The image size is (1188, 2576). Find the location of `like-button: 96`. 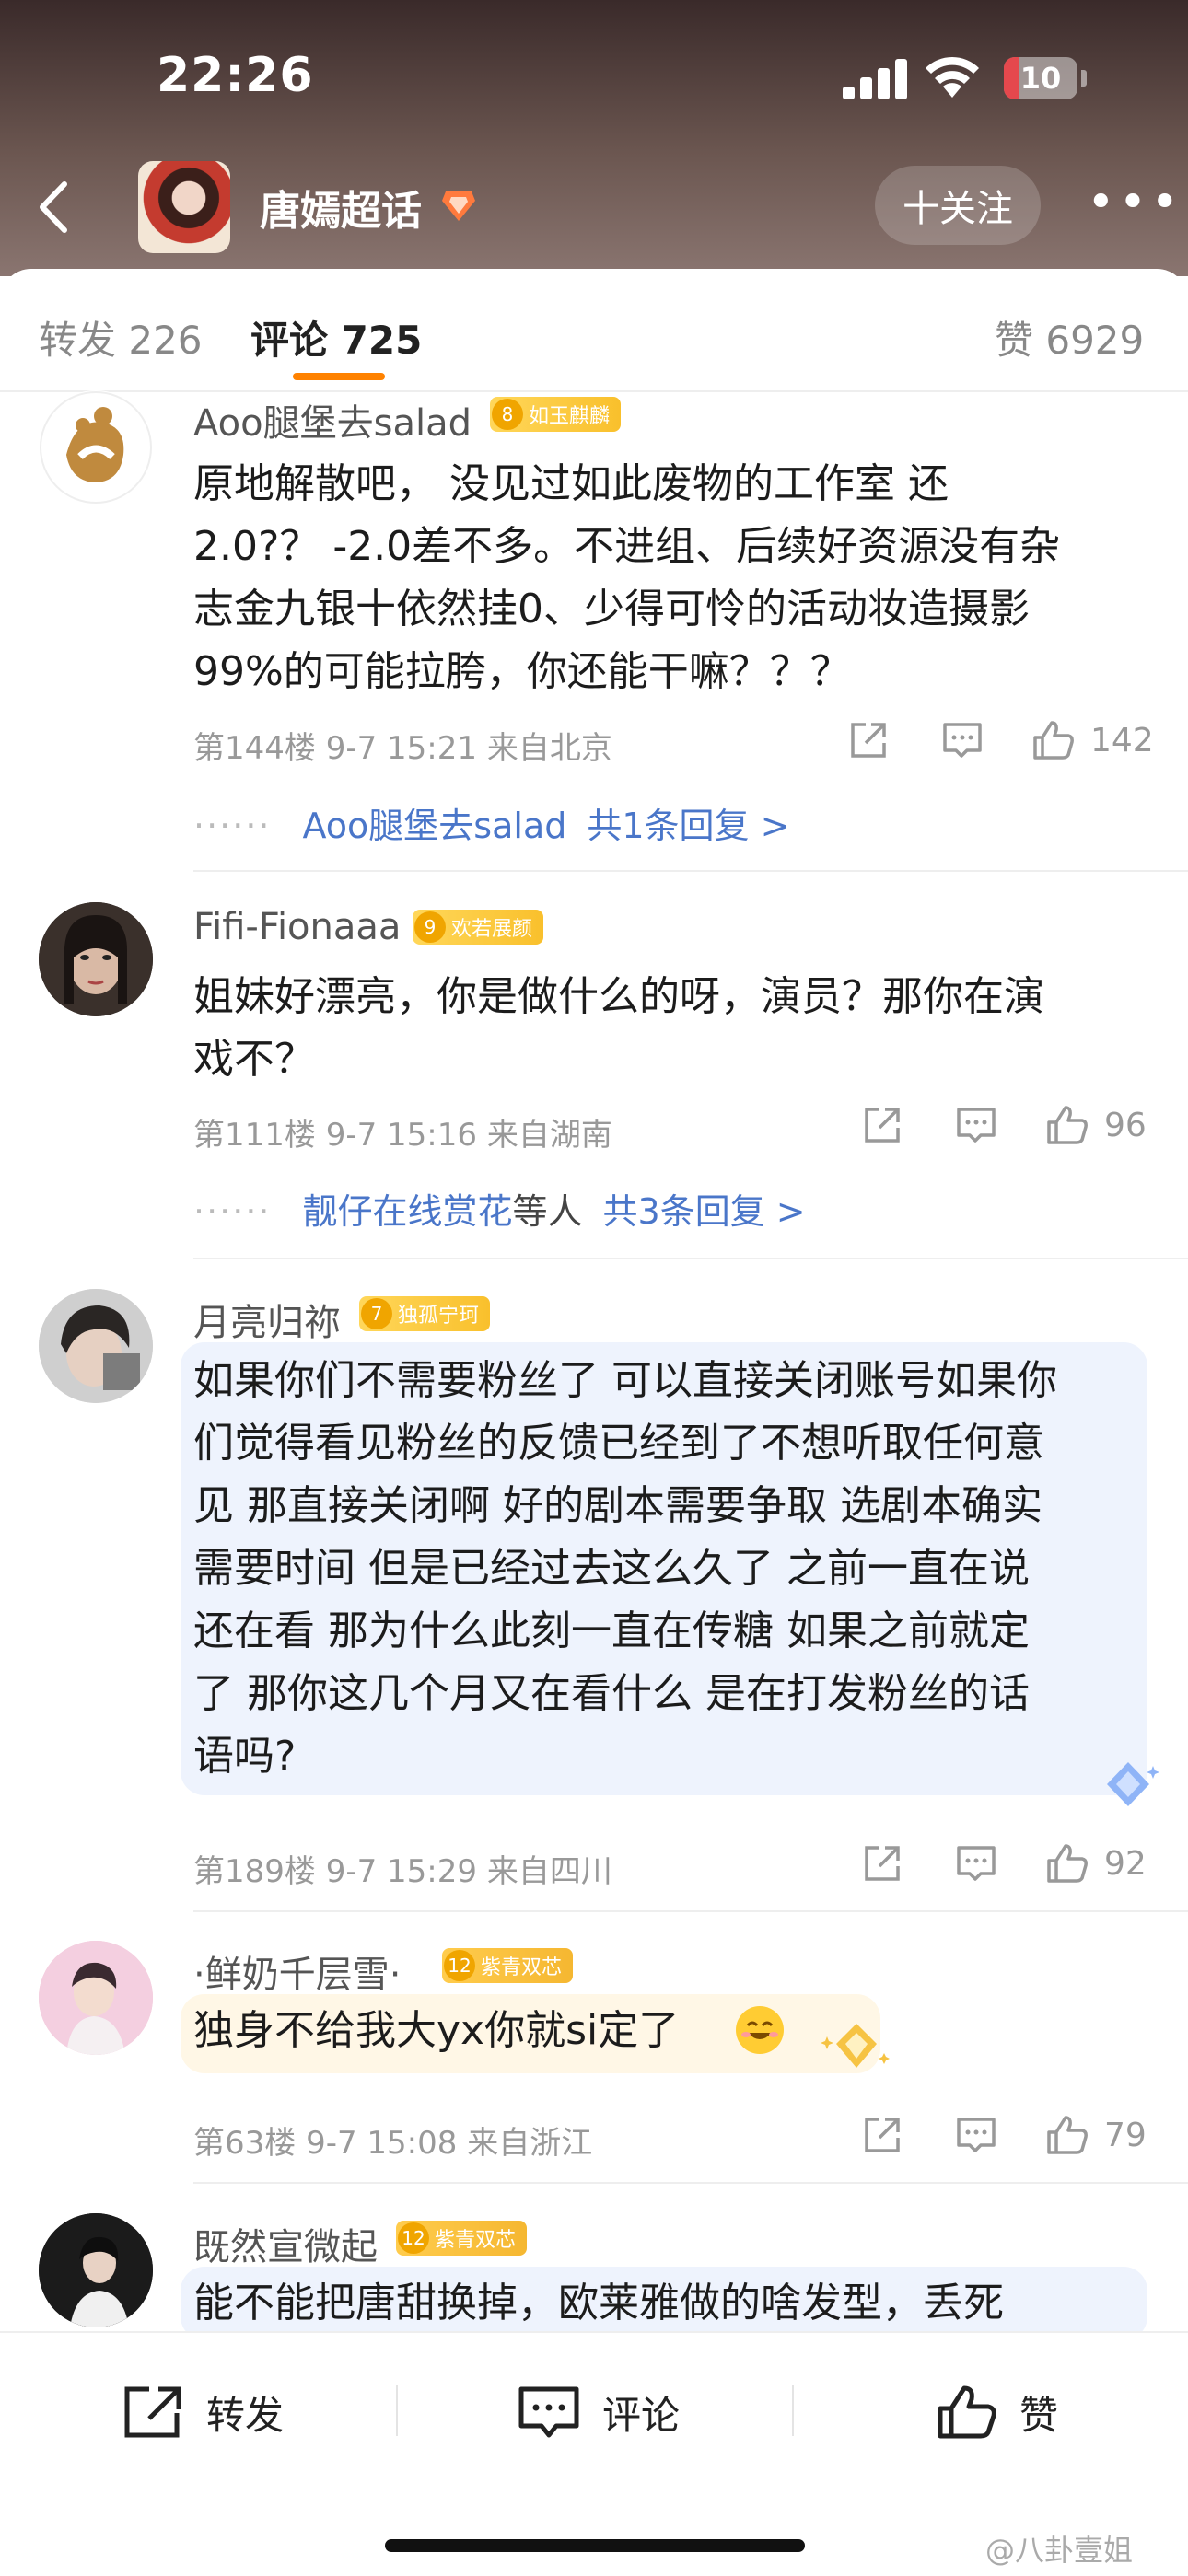

like-button: 96 is located at coordinates (1096, 1125).